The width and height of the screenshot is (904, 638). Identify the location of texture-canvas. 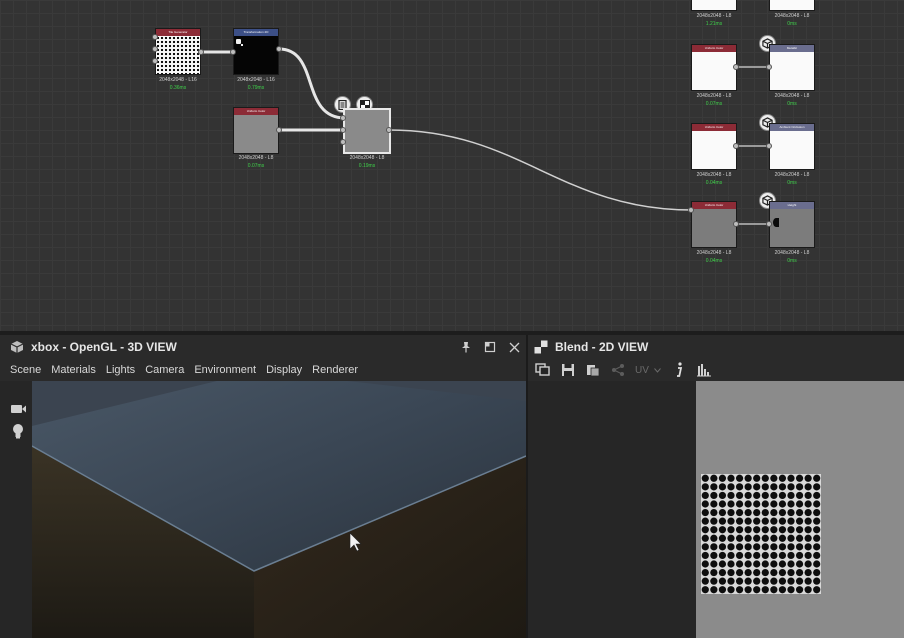
(800, 509).